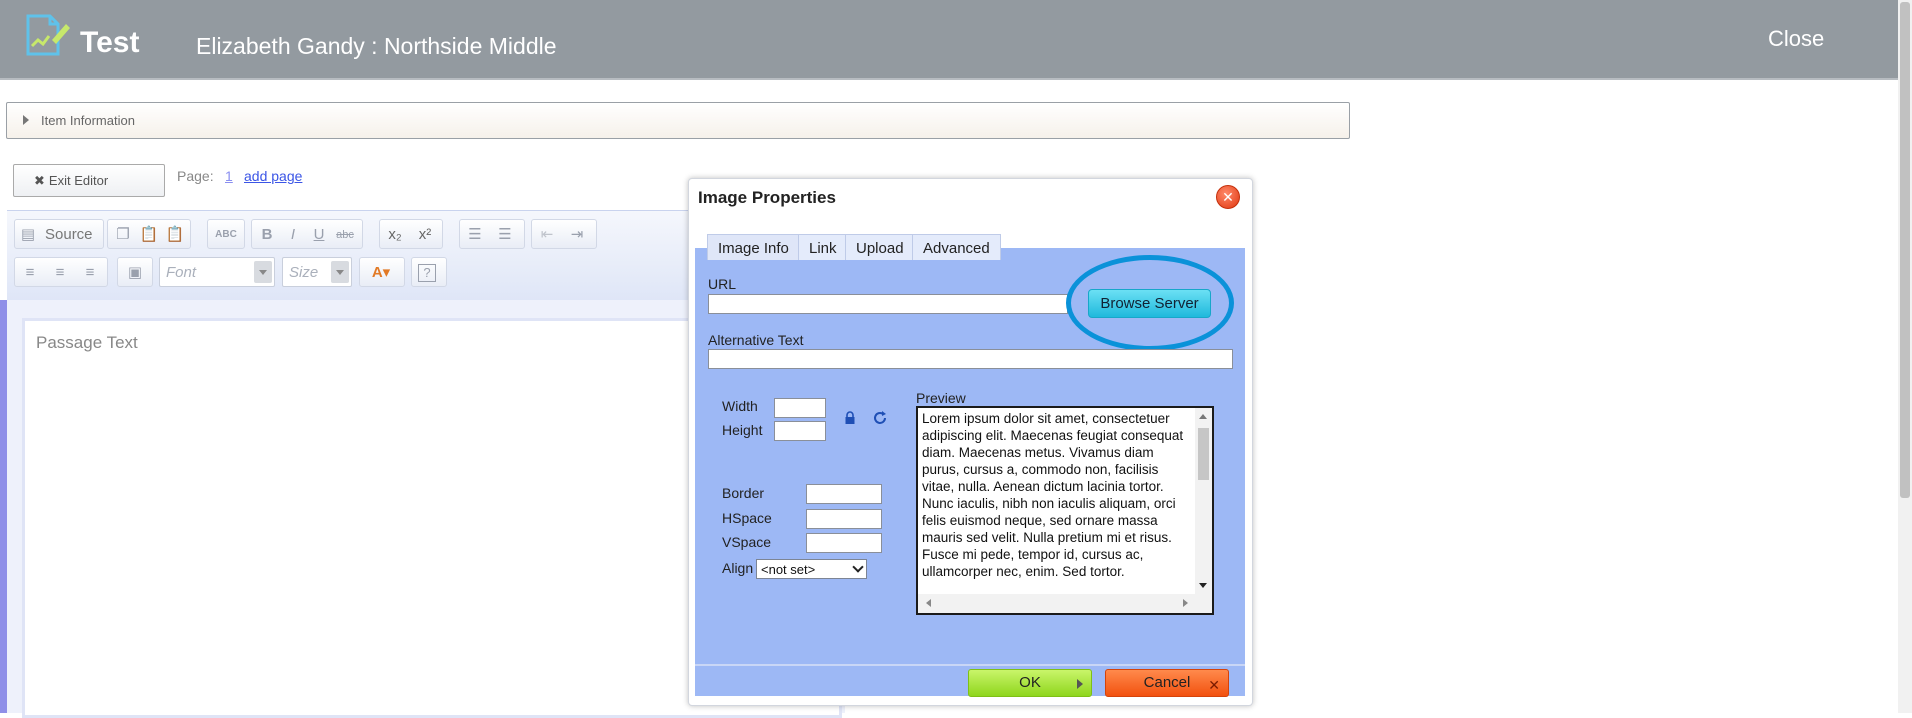 Image resolution: width=1912 pixels, height=718 pixels. I want to click on close-x-icon: ✕, so click(1214, 685).